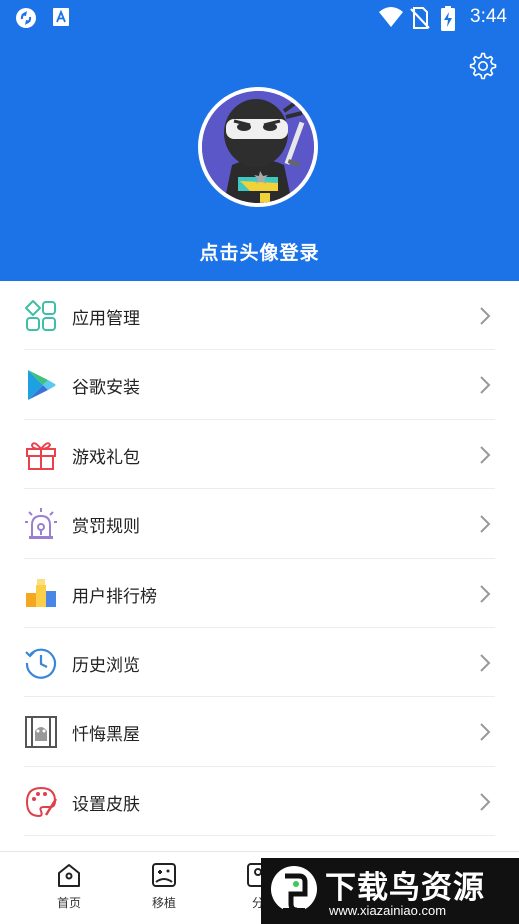  Describe the element at coordinates (259, 385) in the screenshot. I see `menu-item-google-install: 谷歌安装` at that location.